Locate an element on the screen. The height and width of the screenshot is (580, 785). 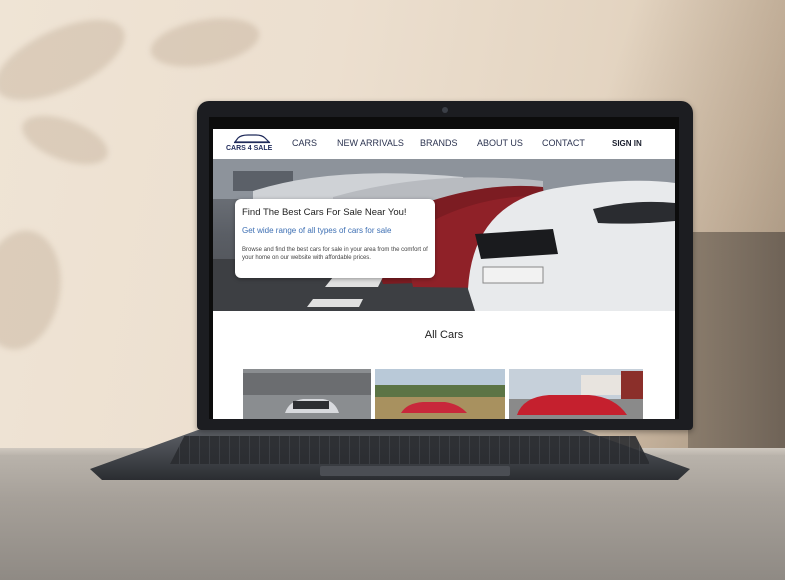
logo-text: CARS 4 SALE is located at coordinates (249, 148).